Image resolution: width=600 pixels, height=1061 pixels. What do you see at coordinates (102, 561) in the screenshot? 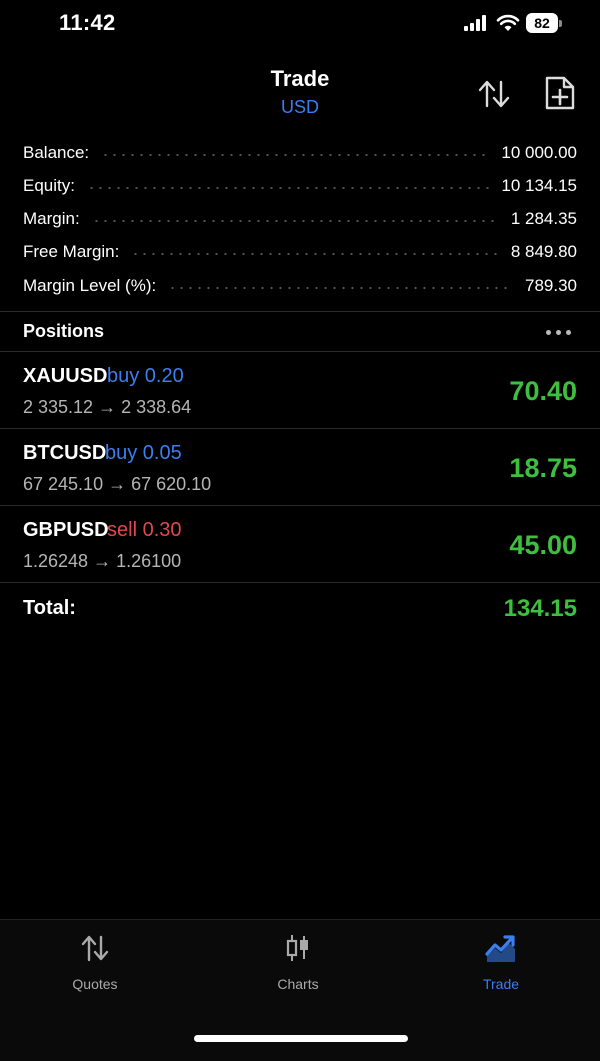
I see `position-prices: 1.26248 → 1.26100` at bounding box center [102, 561].